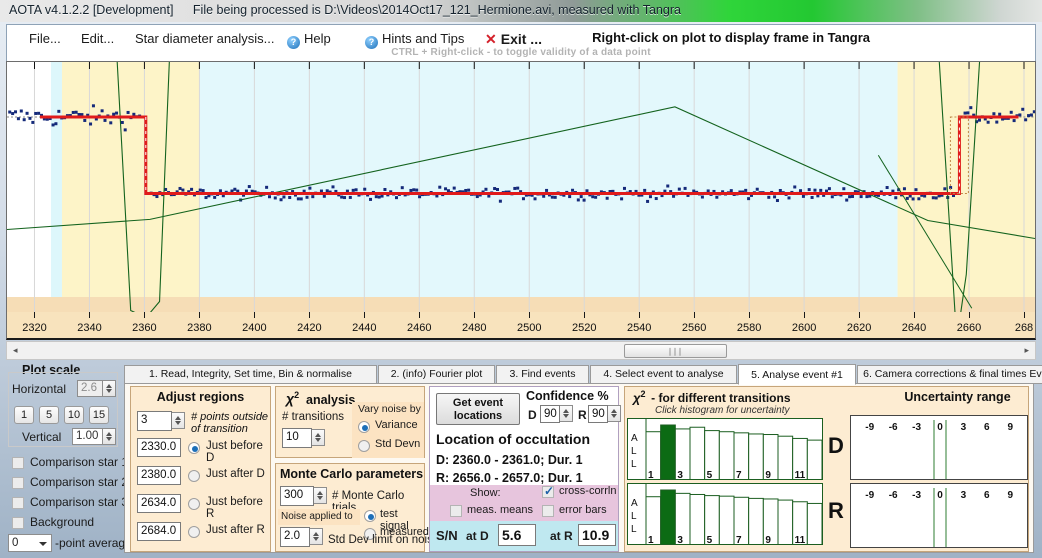  Describe the element at coordinates (178, 420) in the screenshot. I see `points-outside-stepper` at that location.